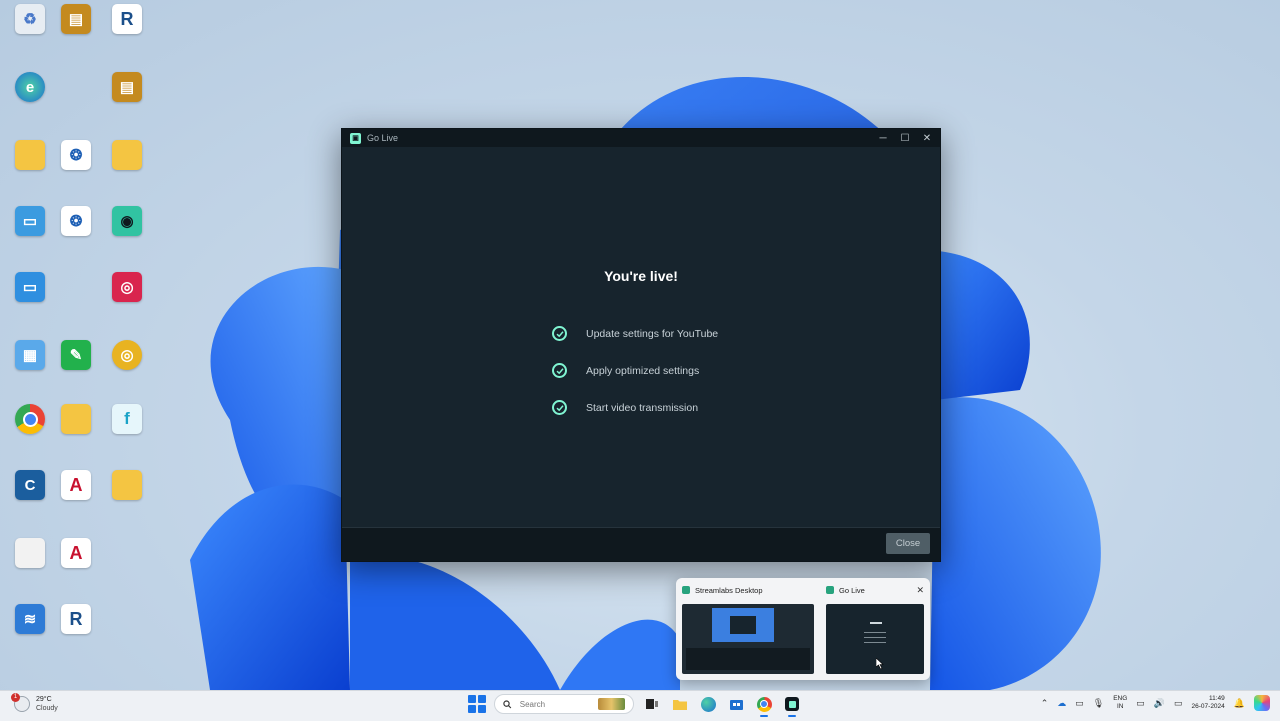 The height and width of the screenshot is (721, 1280). I want to click on clock: 11:49 26-07-2024, so click(1208, 703).